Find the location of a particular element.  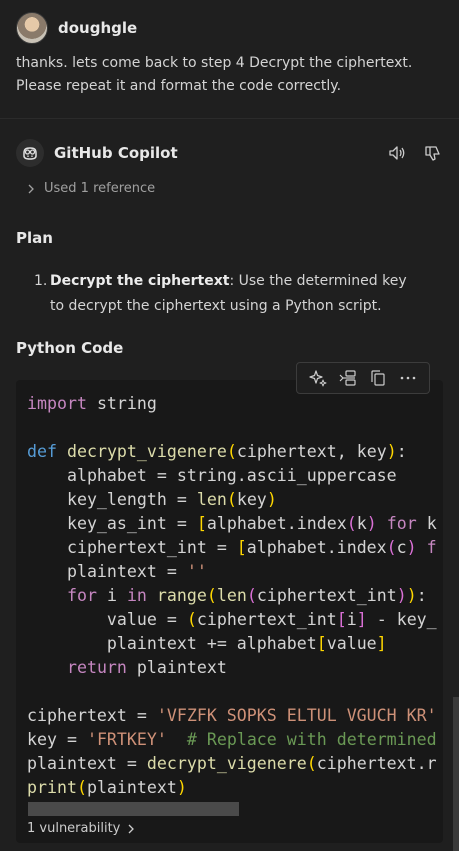

code-line: plaintext = '' is located at coordinates (117, 571).